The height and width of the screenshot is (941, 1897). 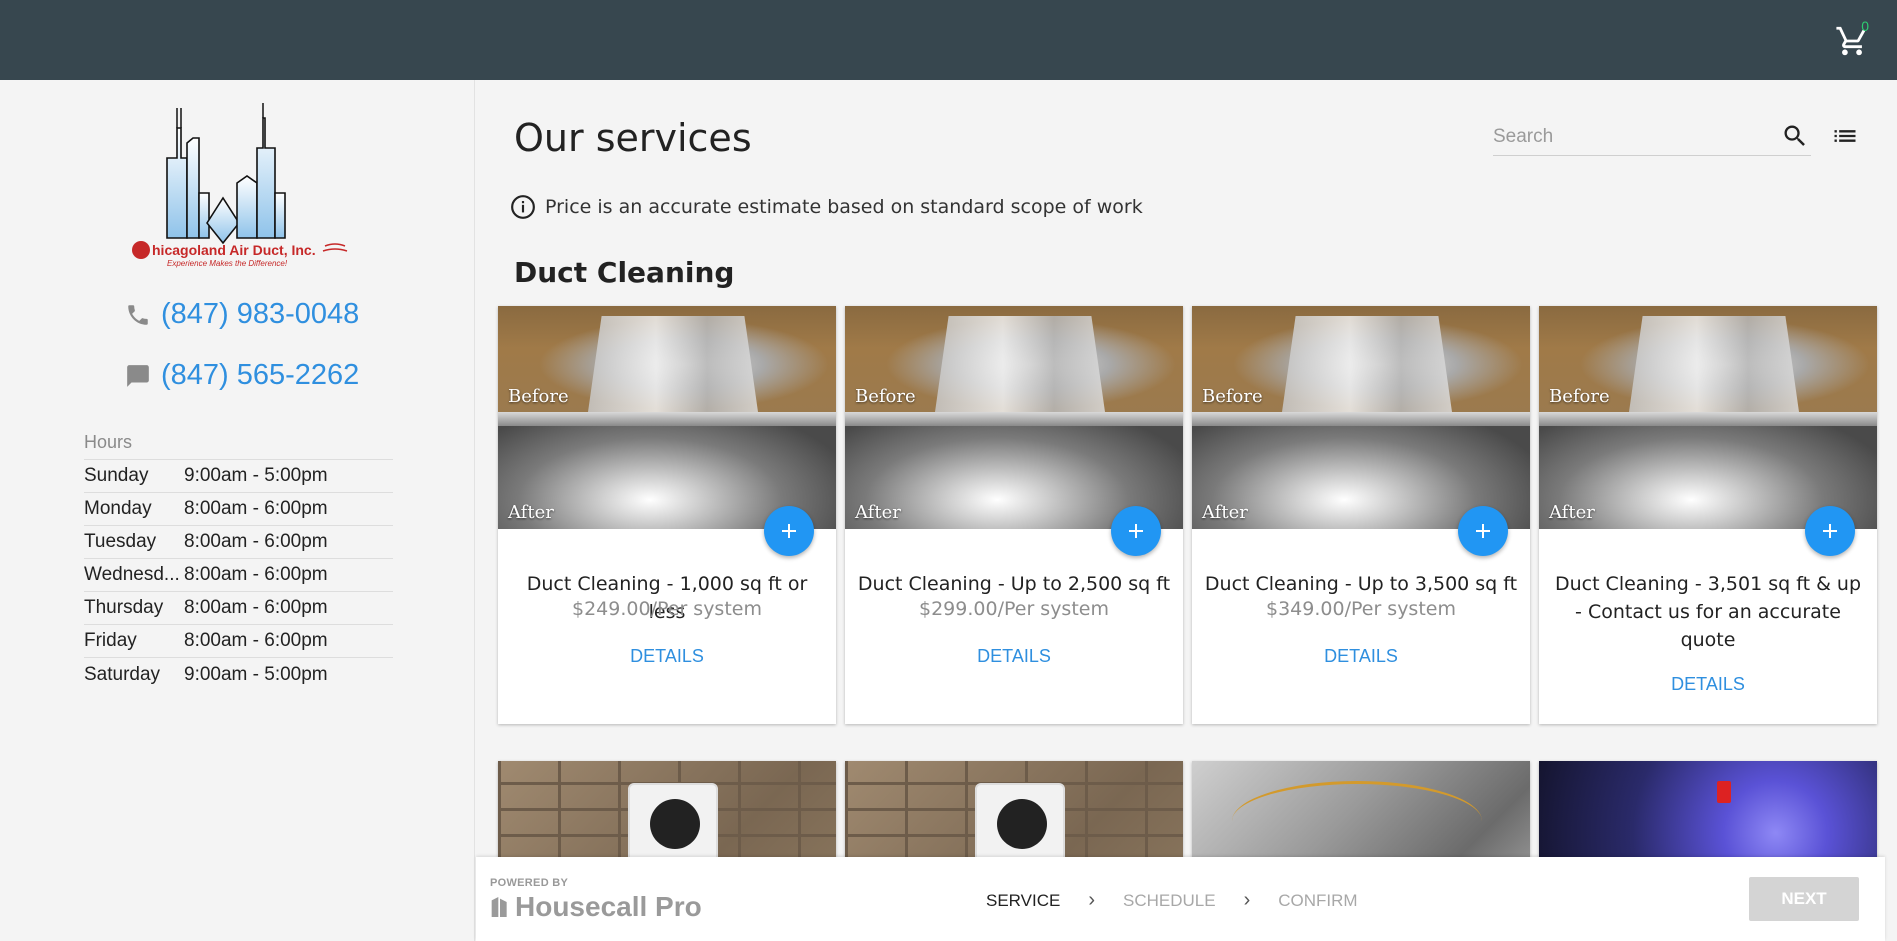 I want to click on section-title: Duct Cleaning, so click(x=624, y=272).